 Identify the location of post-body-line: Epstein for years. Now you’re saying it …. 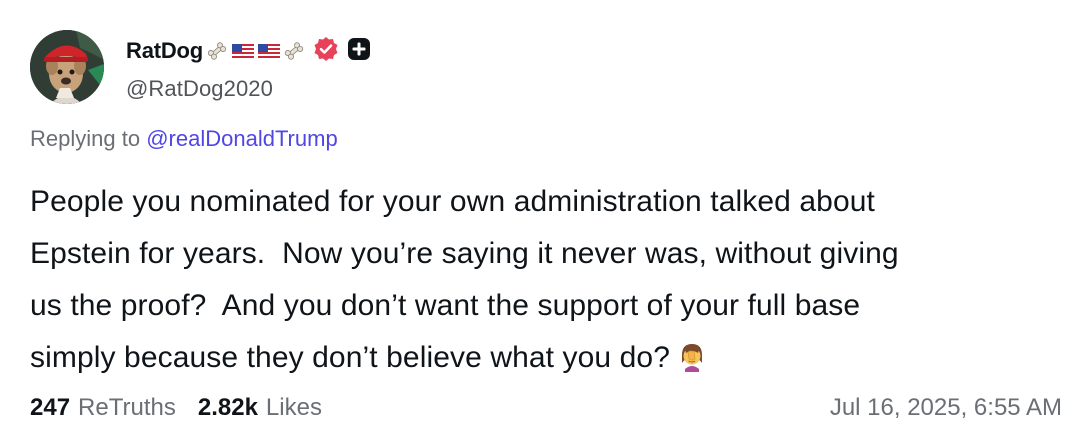
(464, 253).